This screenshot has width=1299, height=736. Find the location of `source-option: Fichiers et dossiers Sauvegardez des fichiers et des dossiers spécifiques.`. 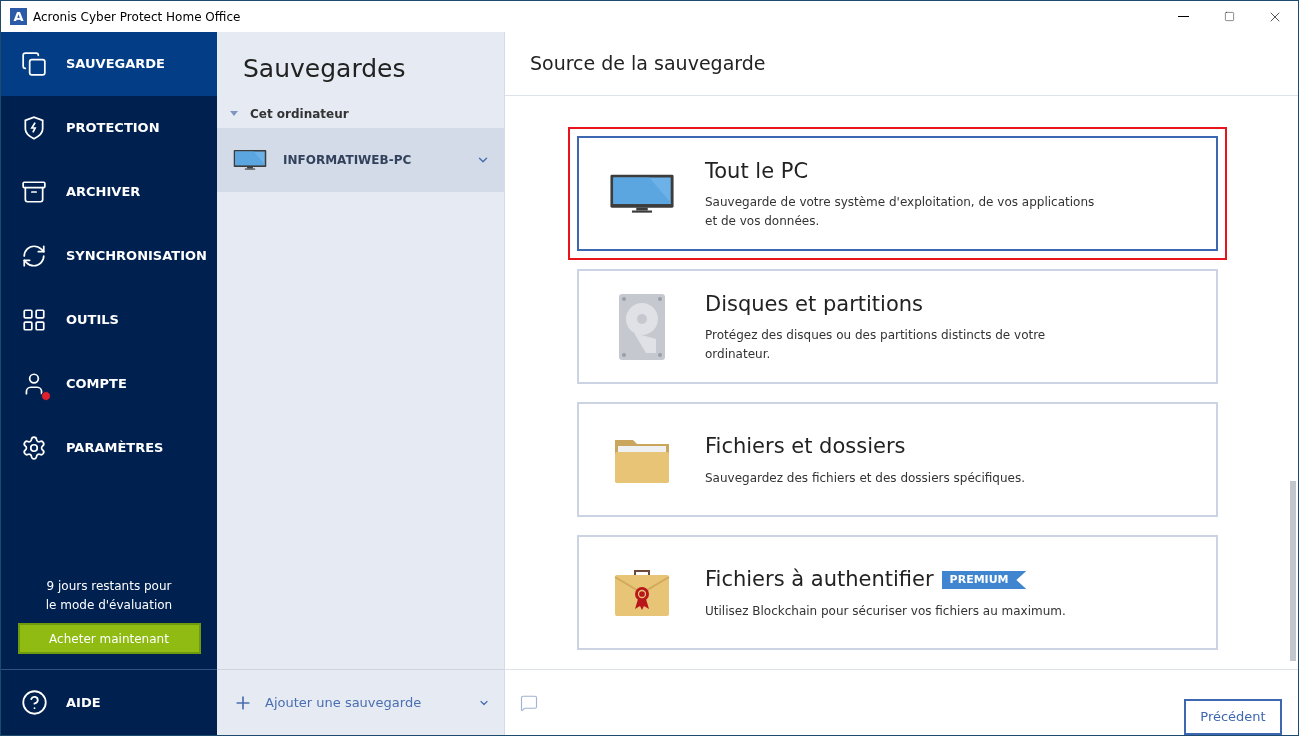

source-option: Fichiers et dossiers Sauvegardez des fichiers et des dossiers spécifiques. is located at coordinates (897, 459).